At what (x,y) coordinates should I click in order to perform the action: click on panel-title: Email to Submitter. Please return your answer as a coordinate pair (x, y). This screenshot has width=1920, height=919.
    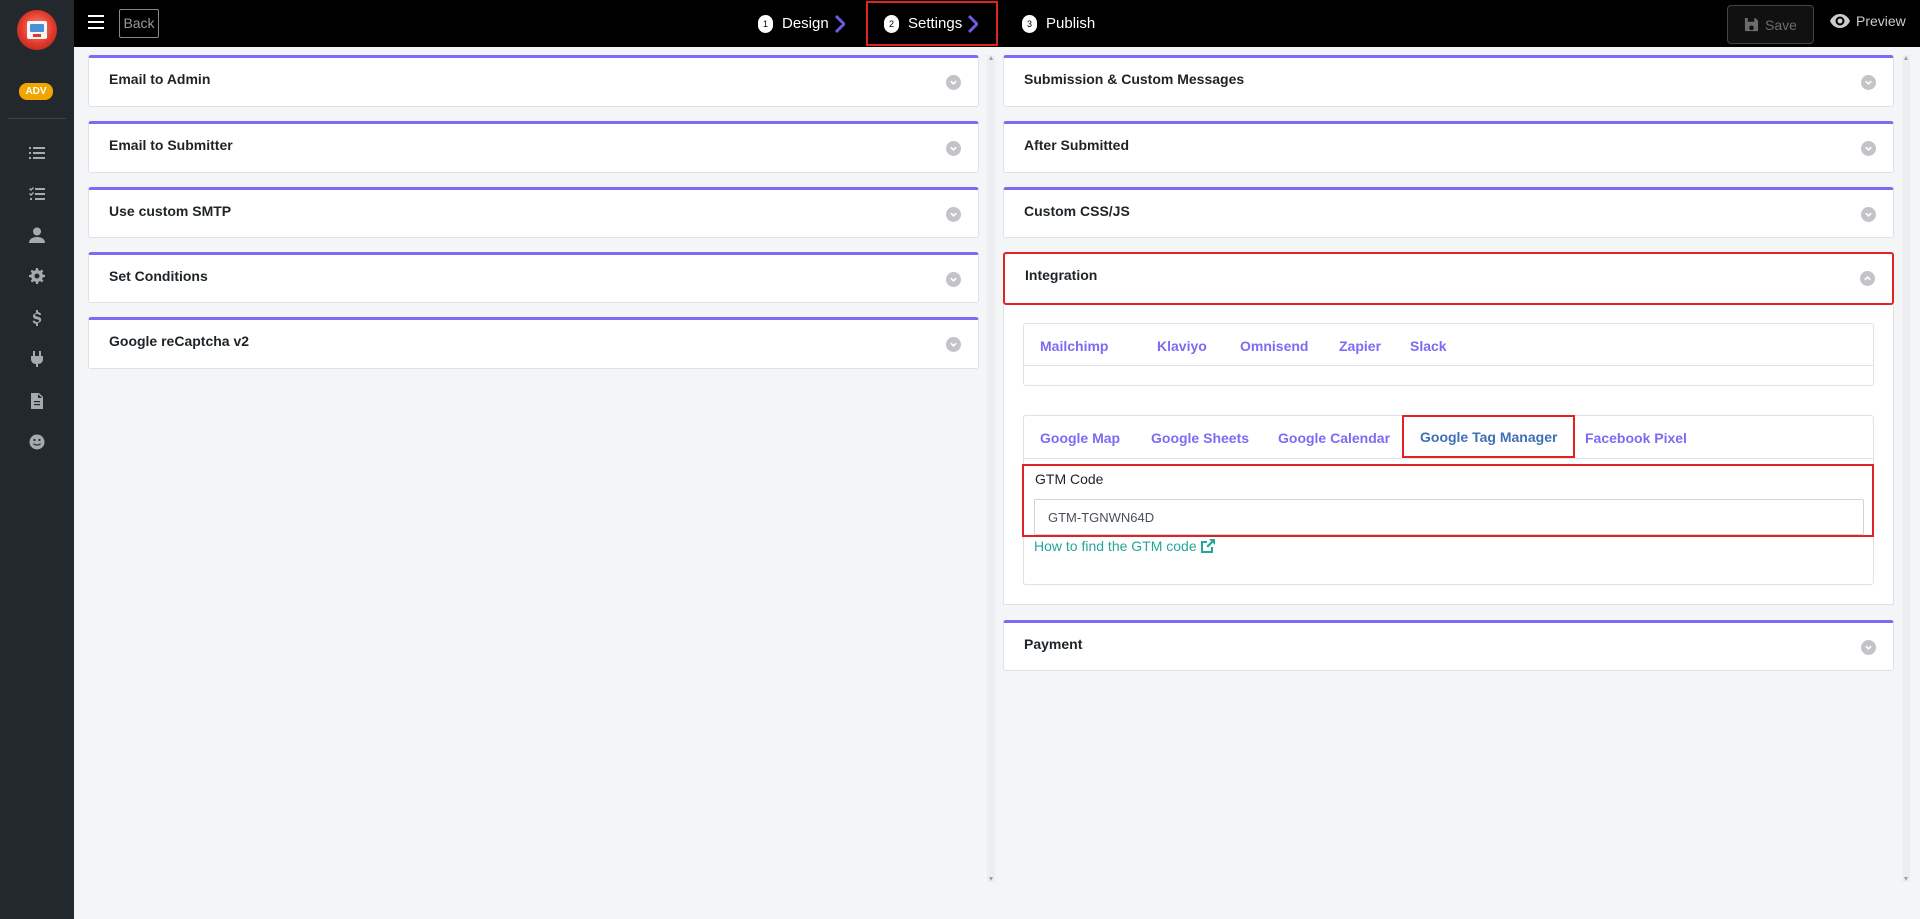
    Looking at the image, I should click on (171, 145).